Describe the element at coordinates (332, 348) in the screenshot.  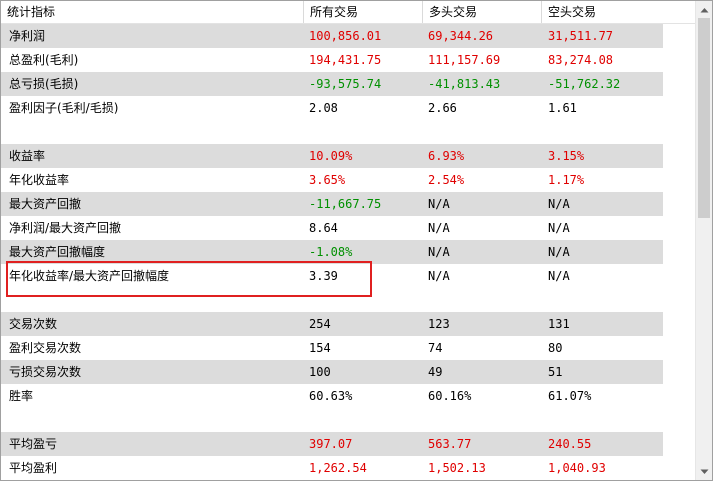
I see `table-row: 盈利交易次数 154 74 80` at that location.